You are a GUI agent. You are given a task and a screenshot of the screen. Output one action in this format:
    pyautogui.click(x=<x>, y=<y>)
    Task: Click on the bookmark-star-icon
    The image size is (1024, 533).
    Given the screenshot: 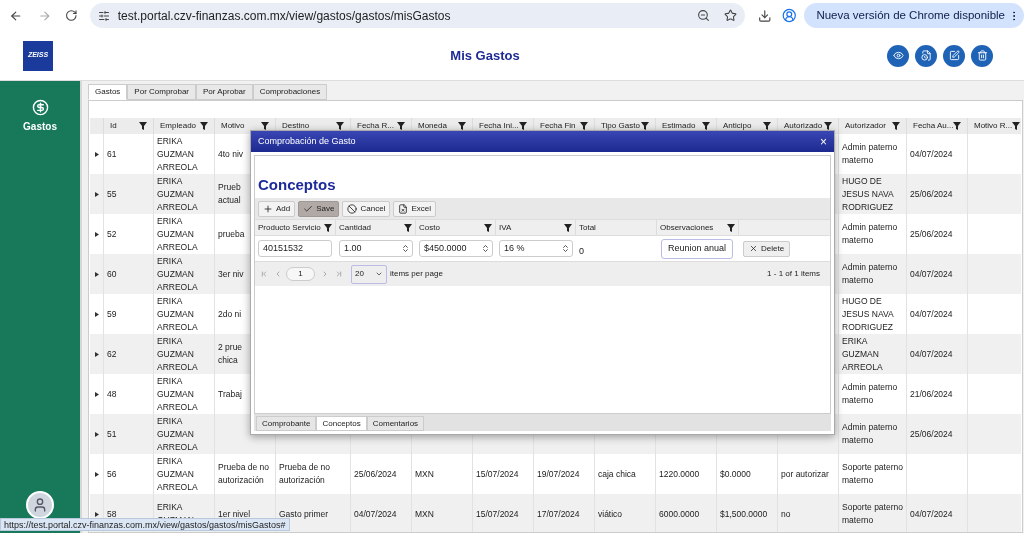 What is the action you would take?
    pyautogui.click(x=731, y=15)
    